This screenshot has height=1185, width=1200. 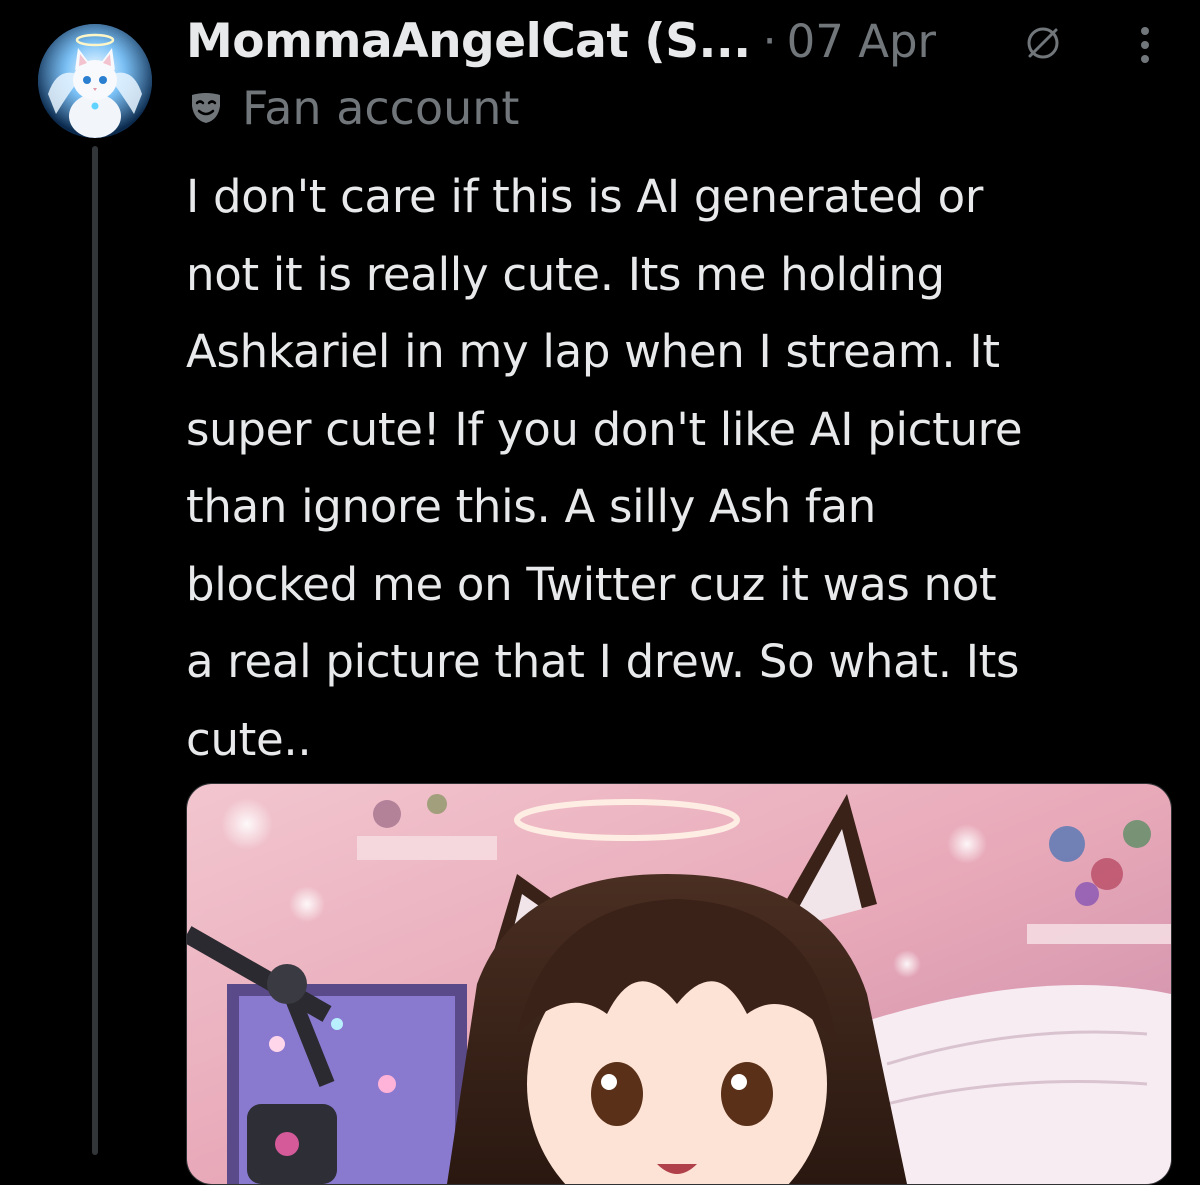 I want to click on tweet-text-line: I don't care if this is AI generated or, so click(x=585, y=196).